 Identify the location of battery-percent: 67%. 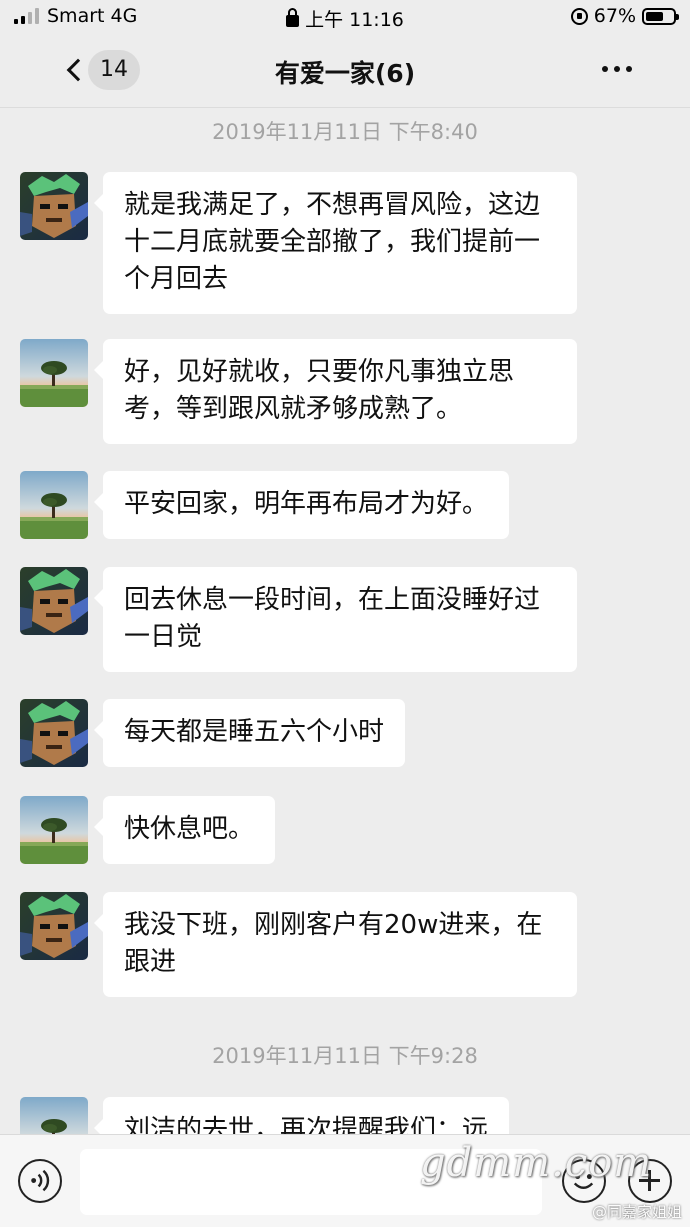
(614, 16).